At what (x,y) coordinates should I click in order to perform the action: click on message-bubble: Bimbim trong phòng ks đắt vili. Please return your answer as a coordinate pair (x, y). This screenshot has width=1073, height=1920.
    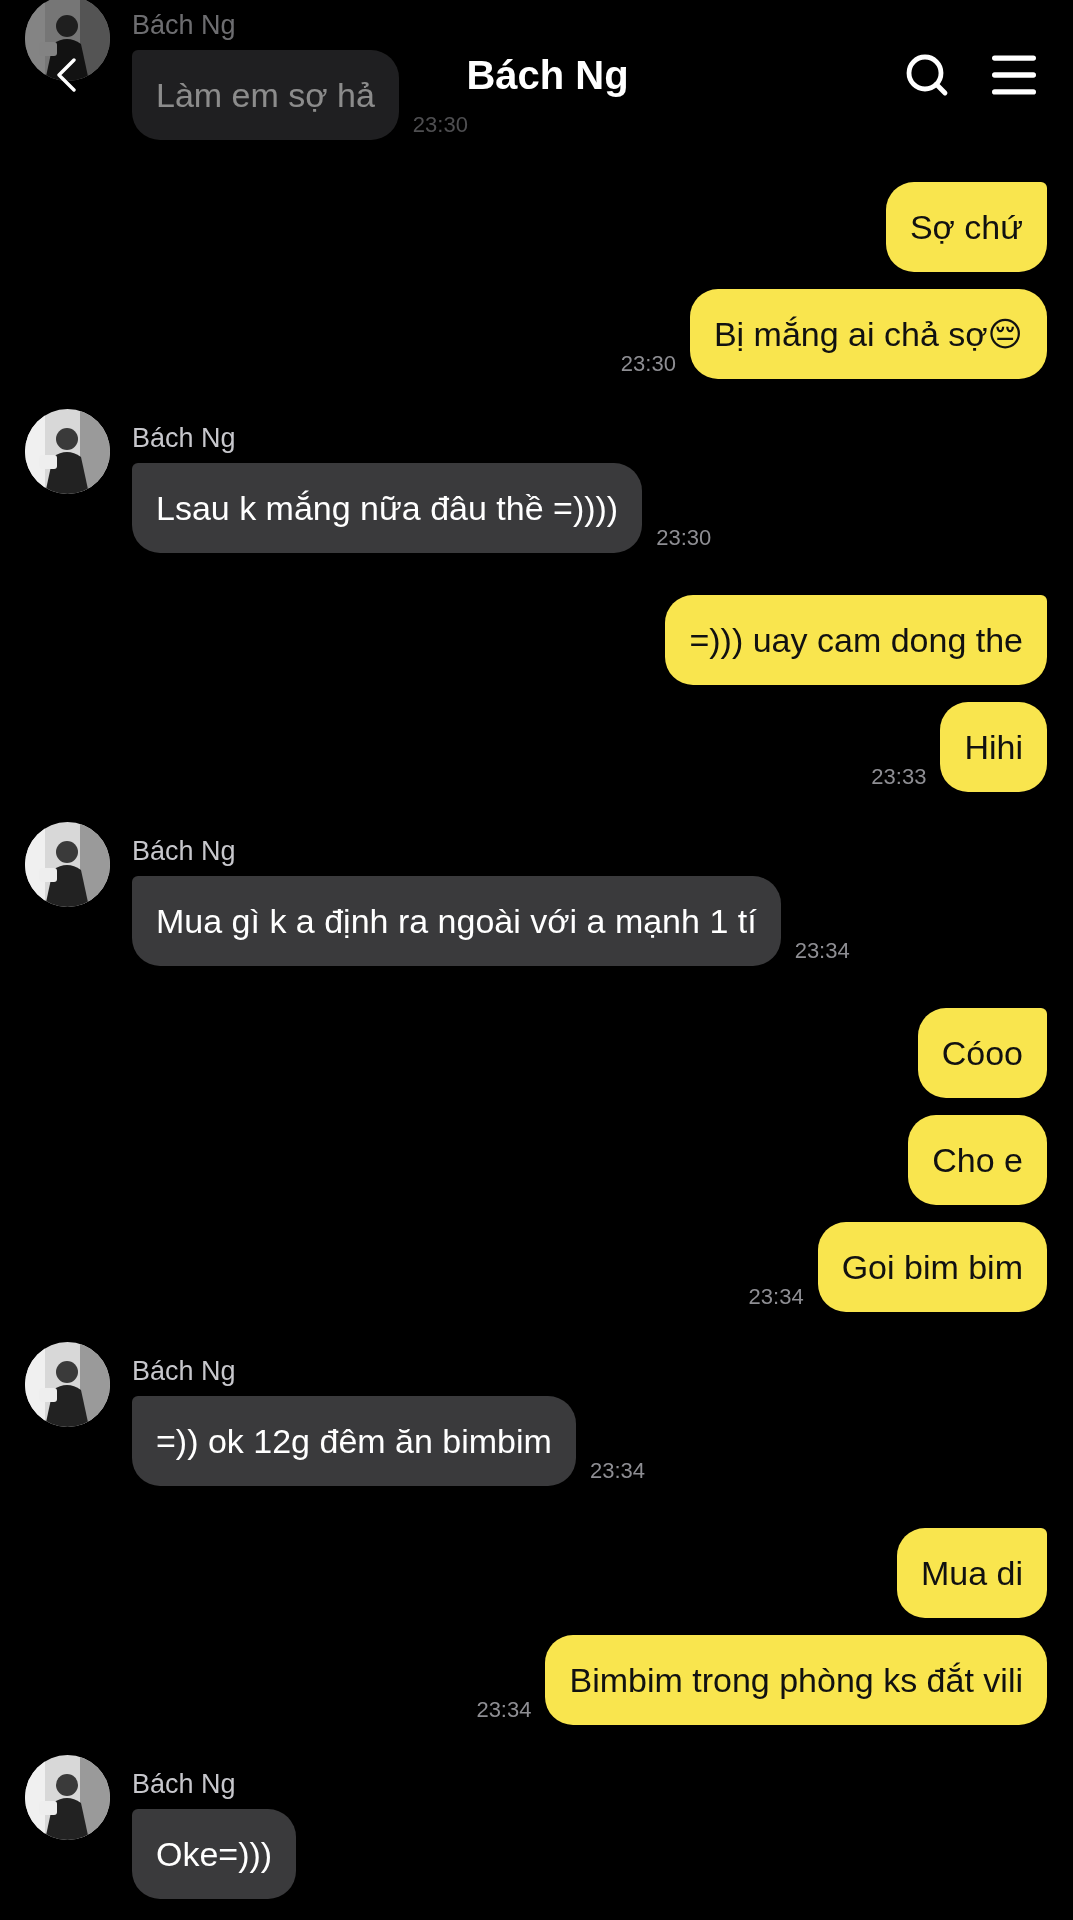
    Looking at the image, I should click on (796, 1680).